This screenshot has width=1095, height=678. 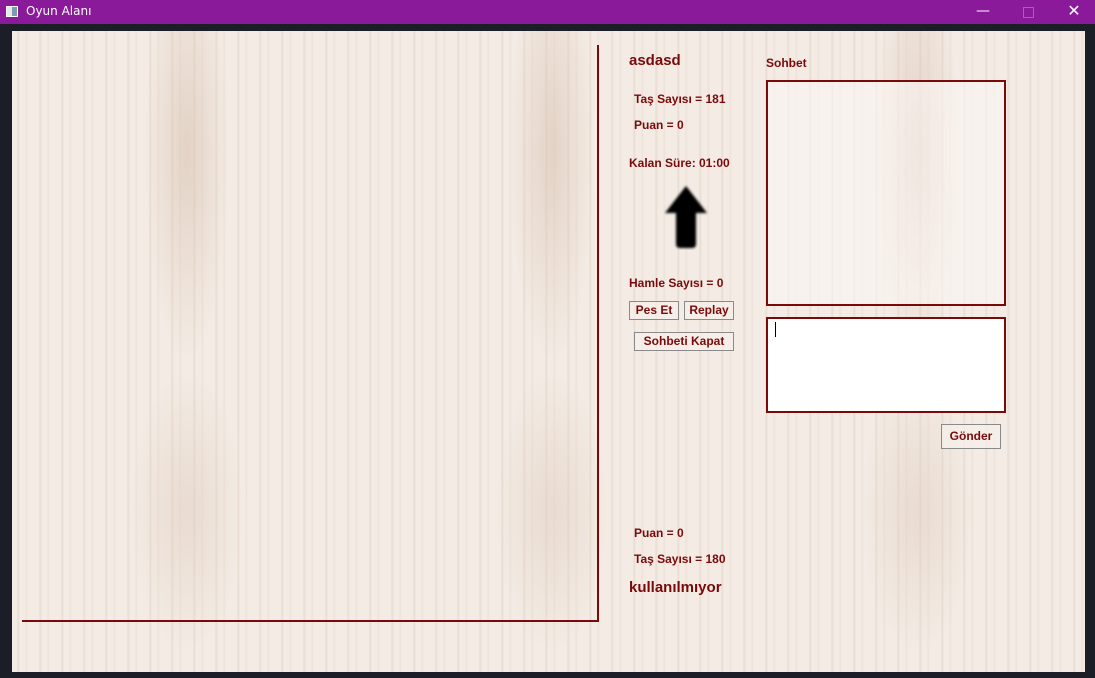 I want to click on window-titlebar: Oyun Alanı — ✕, so click(x=547, y=12).